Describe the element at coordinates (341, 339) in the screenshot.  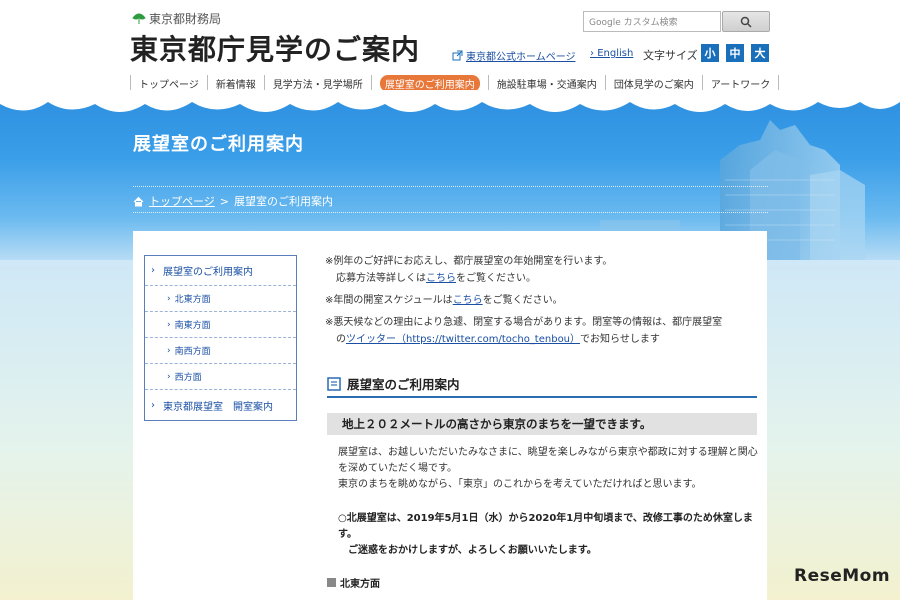
I see `notice-text: の` at that location.